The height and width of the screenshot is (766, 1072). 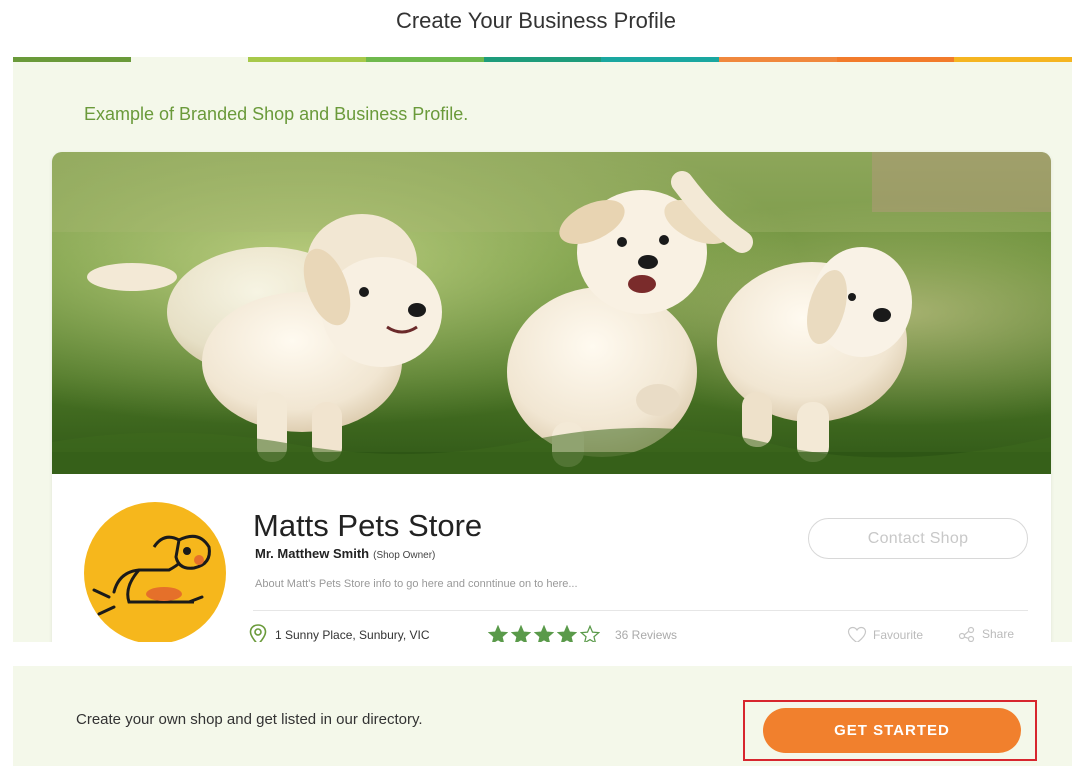 What do you see at coordinates (640, 610) in the screenshot?
I see `divider` at bounding box center [640, 610].